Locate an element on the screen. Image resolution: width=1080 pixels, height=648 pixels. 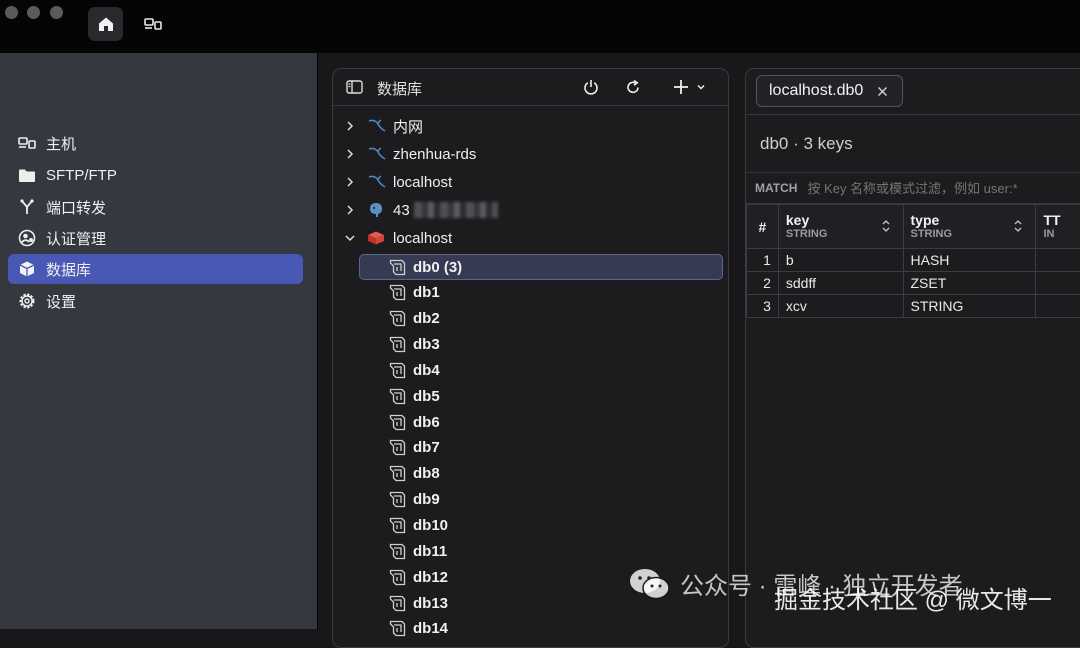
sidebar-item-auth: 认证管理 is located at coordinates (155, 238).